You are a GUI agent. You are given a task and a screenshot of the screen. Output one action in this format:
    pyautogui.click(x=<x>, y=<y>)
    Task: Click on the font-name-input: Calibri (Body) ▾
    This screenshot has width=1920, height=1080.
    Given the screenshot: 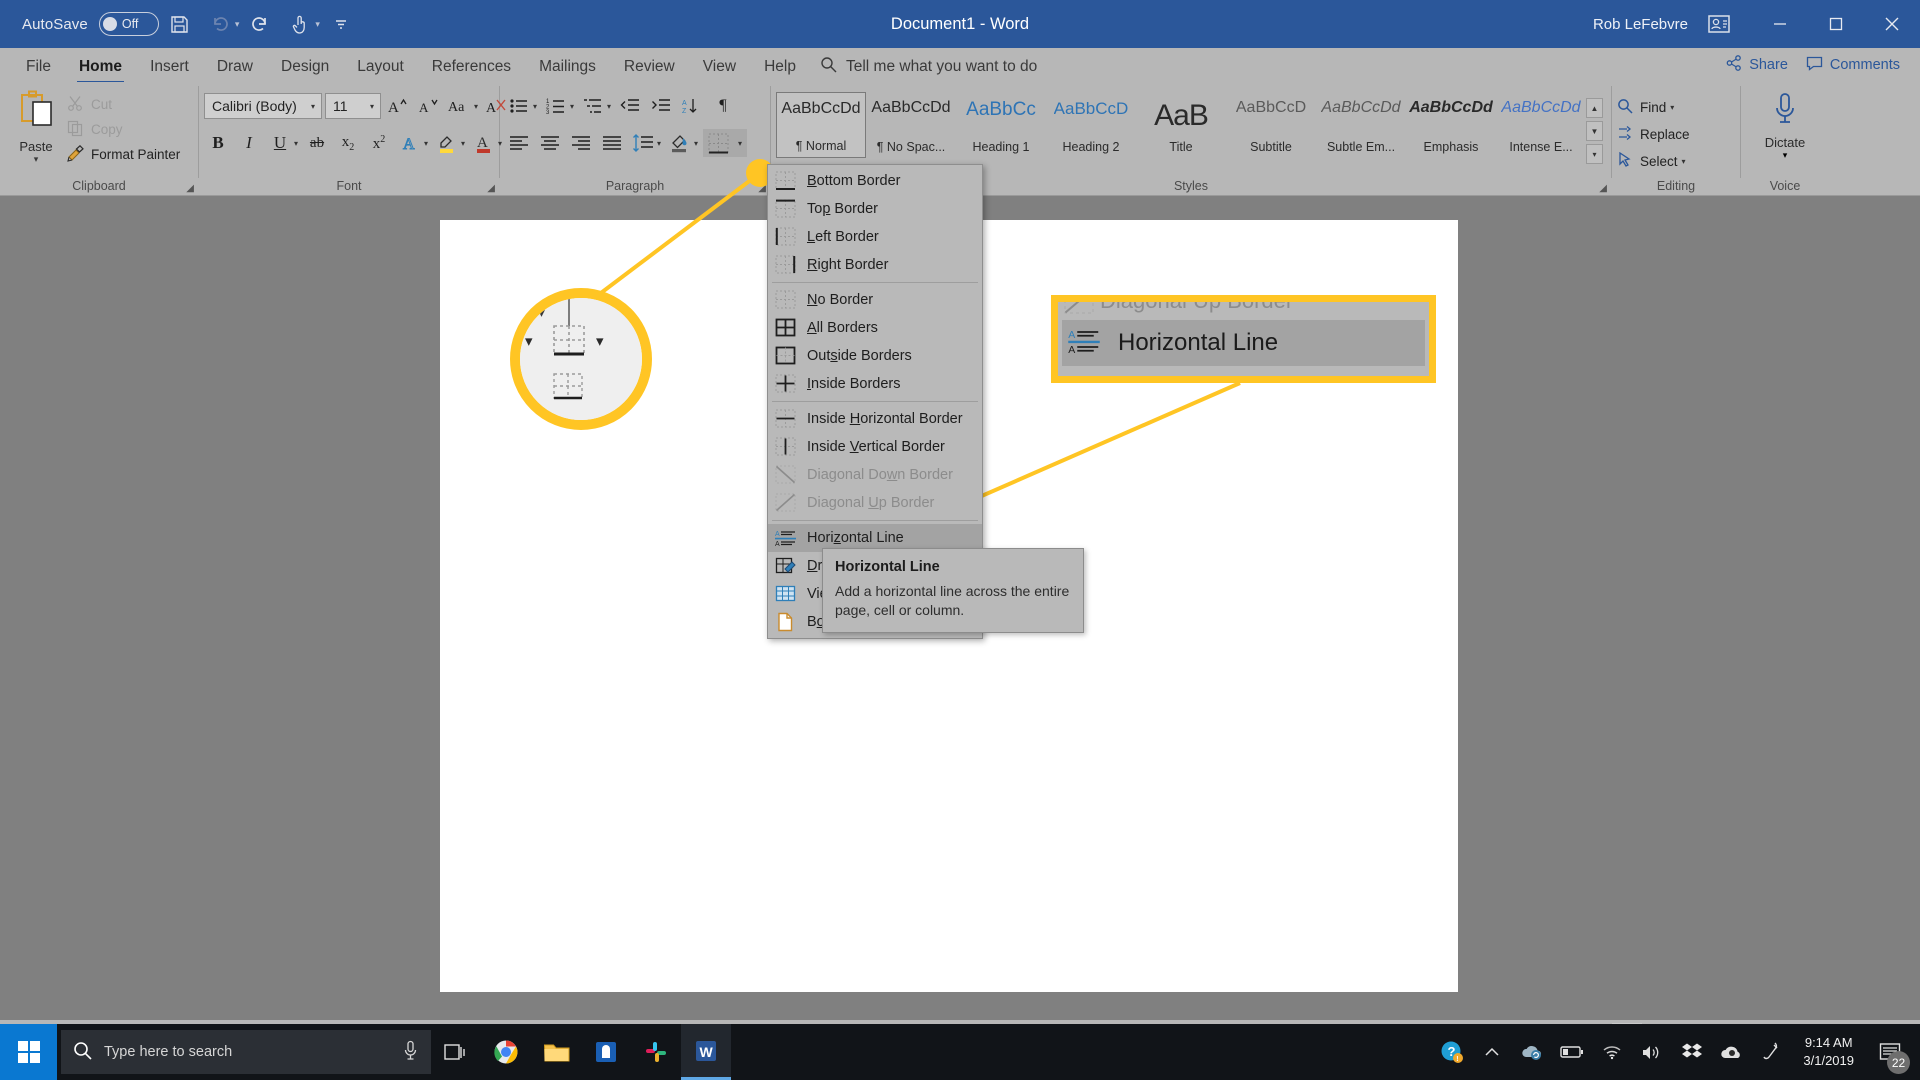 What is the action you would take?
    pyautogui.click(x=263, y=106)
    